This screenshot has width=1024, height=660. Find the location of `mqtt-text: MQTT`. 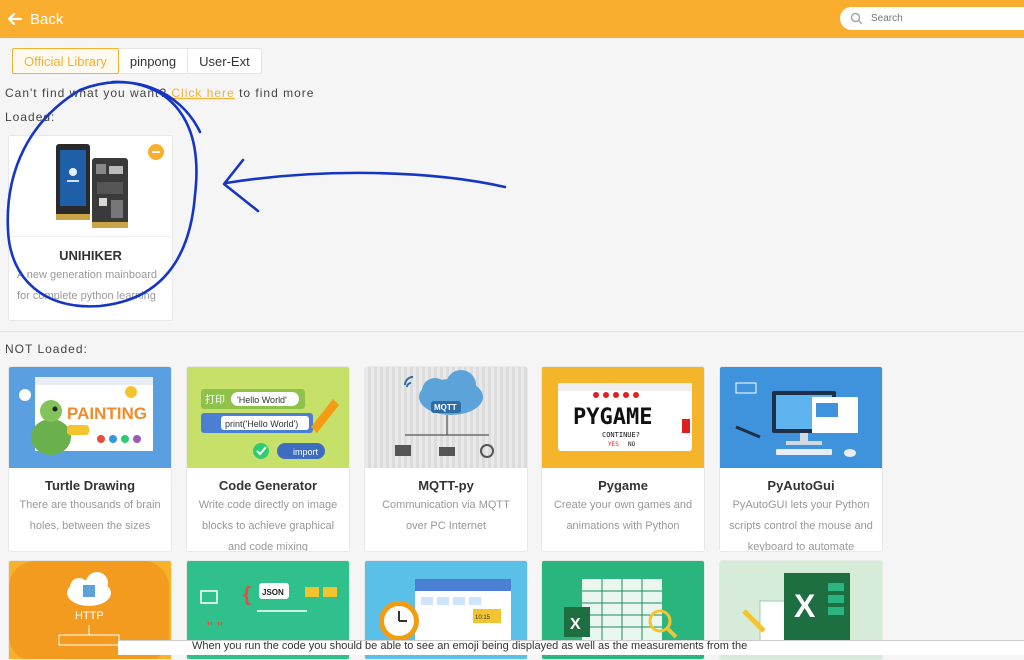

mqtt-text: MQTT is located at coordinates (445, 407).